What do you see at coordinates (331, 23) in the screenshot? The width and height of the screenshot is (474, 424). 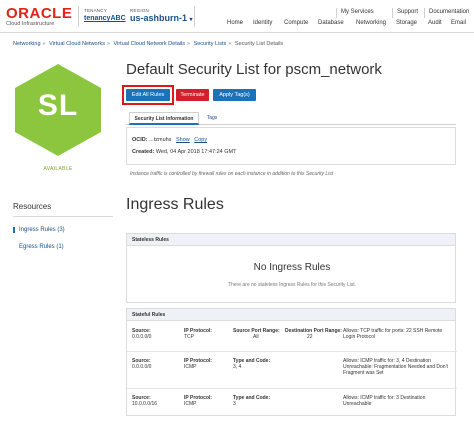 I see `nav-database: Database` at bounding box center [331, 23].